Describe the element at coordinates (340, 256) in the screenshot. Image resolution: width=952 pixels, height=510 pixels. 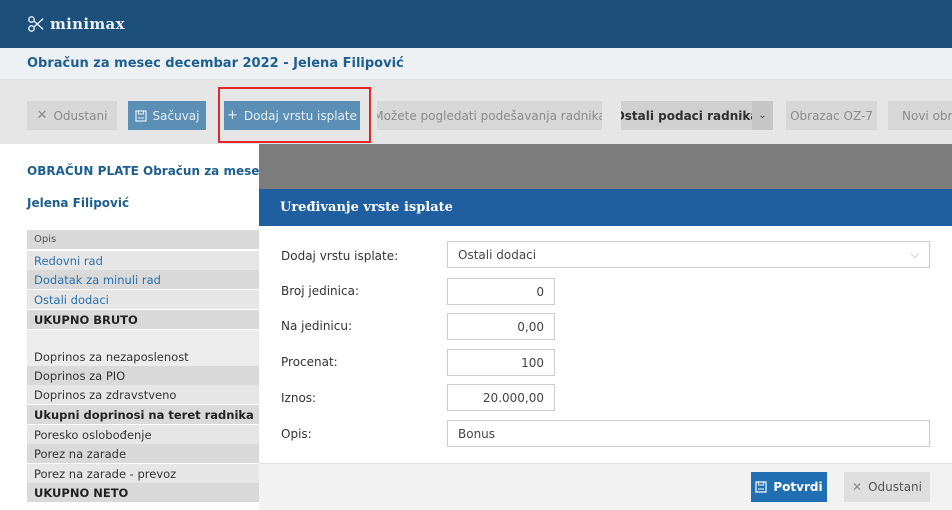
I see `payment-type-label: Dodaj vrstu isplate:` at that location.